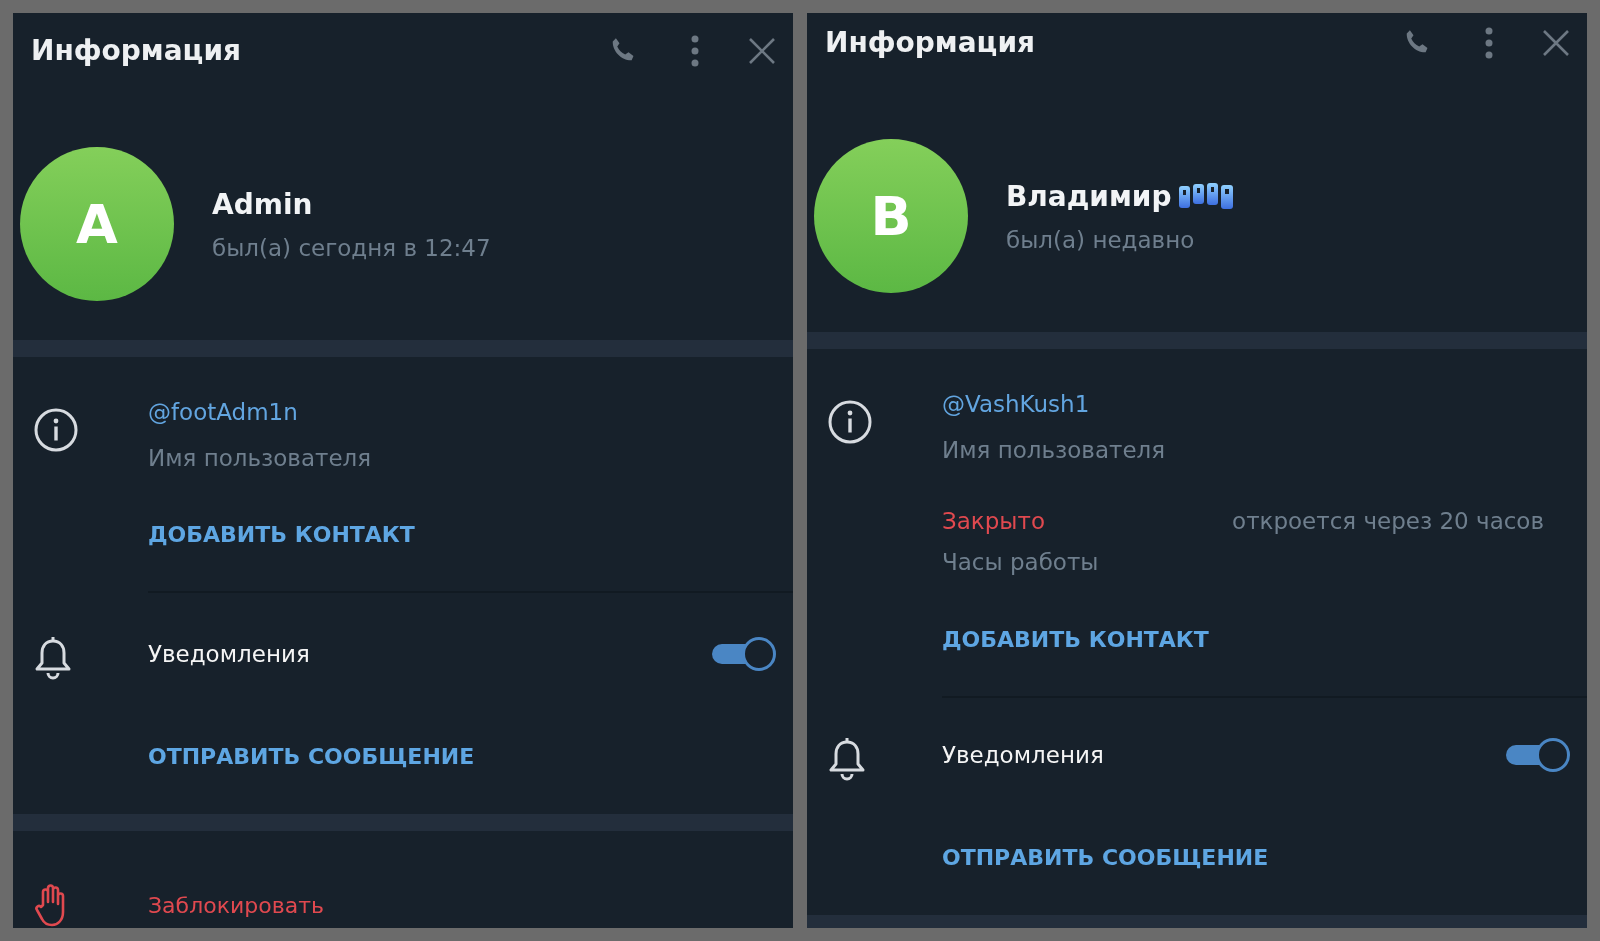  I want to click on last-seen-status: был(а) недавно, so click(1101, 239).